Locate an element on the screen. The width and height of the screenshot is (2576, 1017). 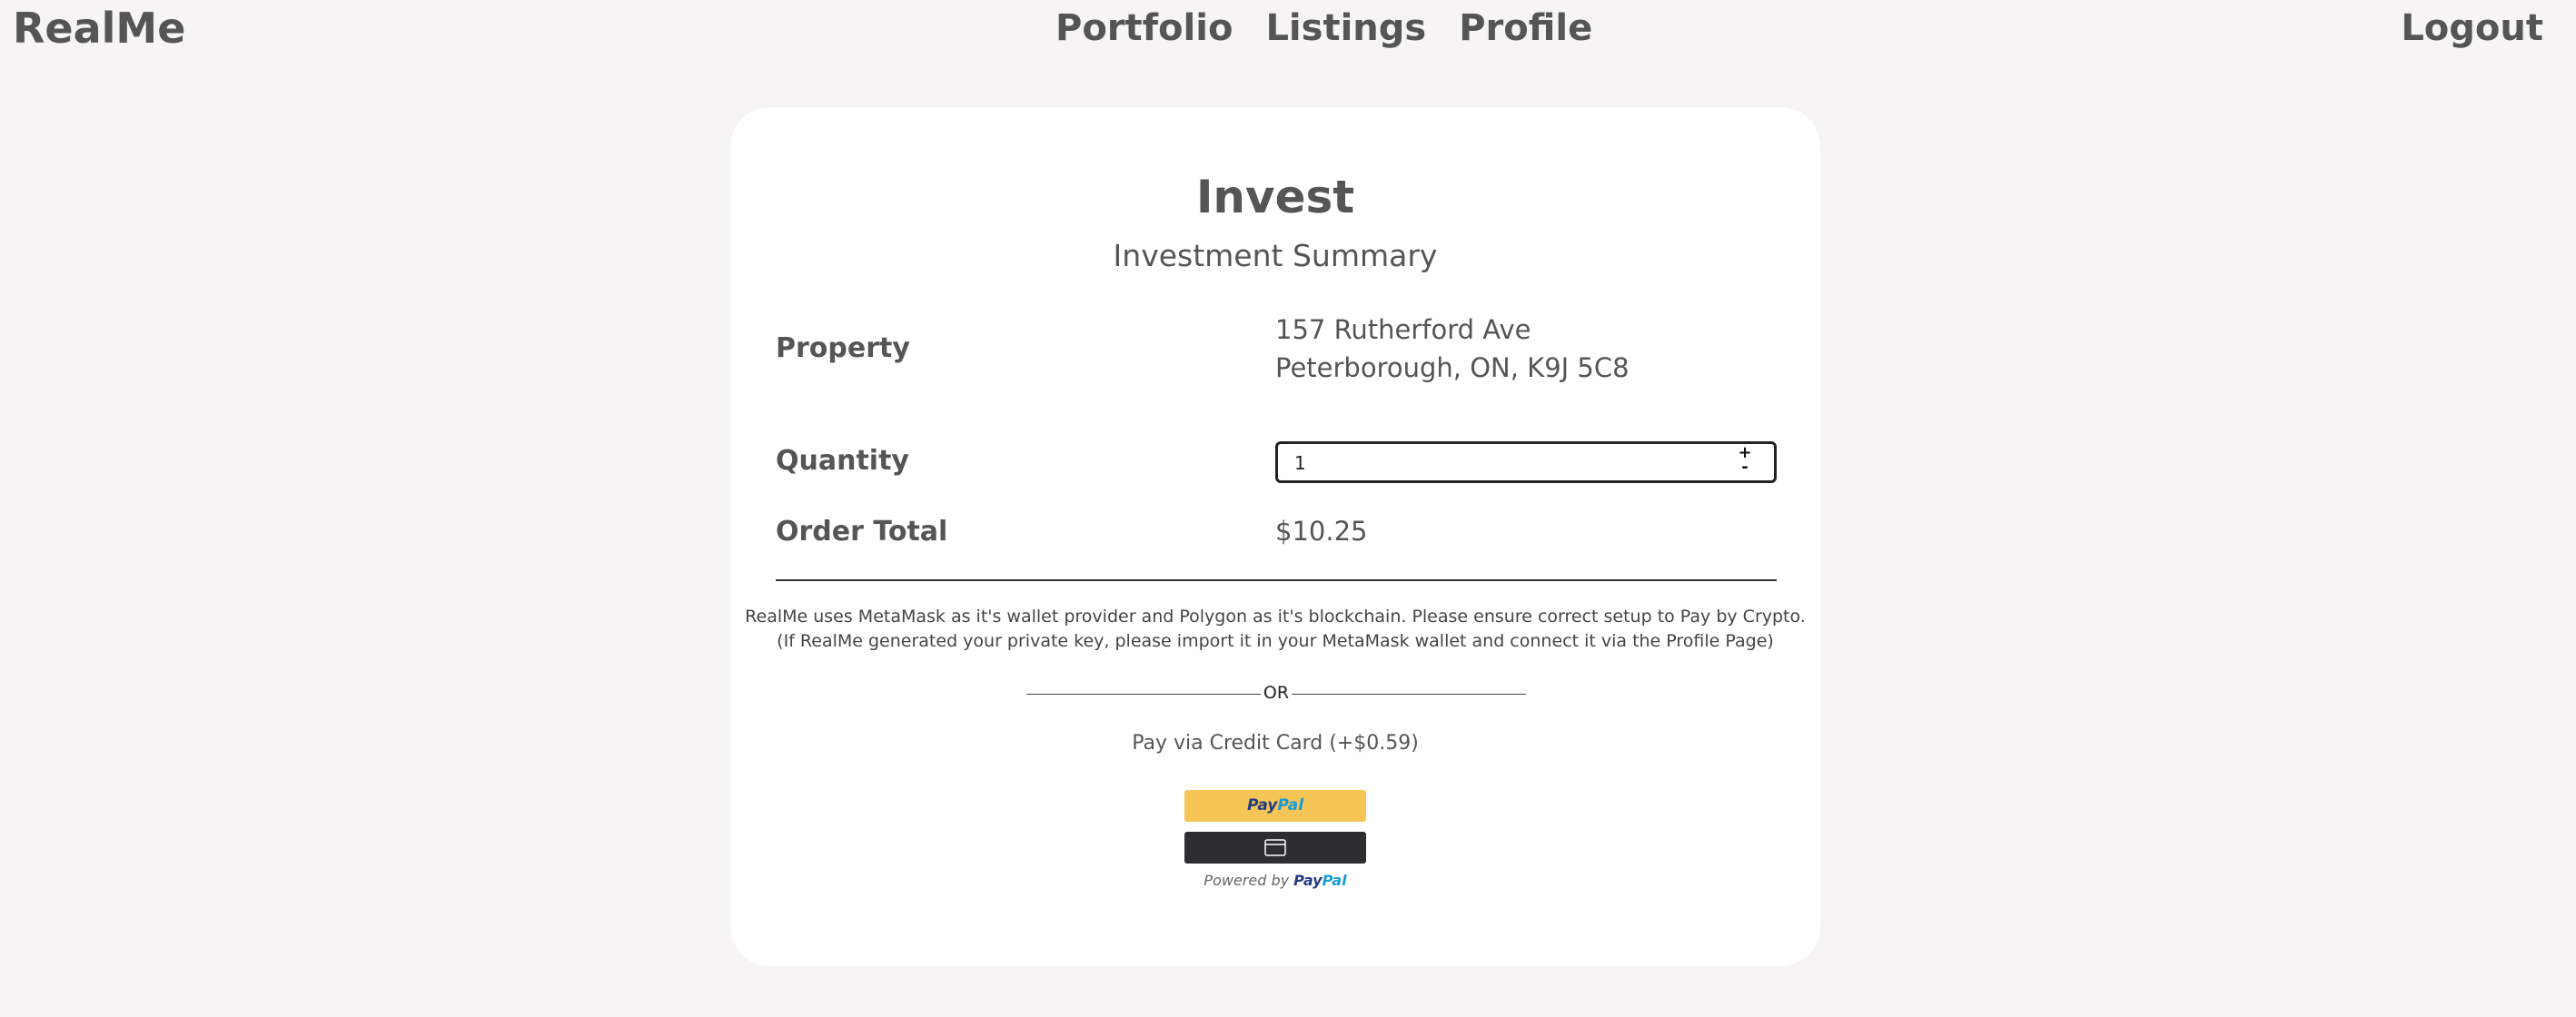
paypal-wordmark-pal: Pal is located at coordinates (1334, 881).